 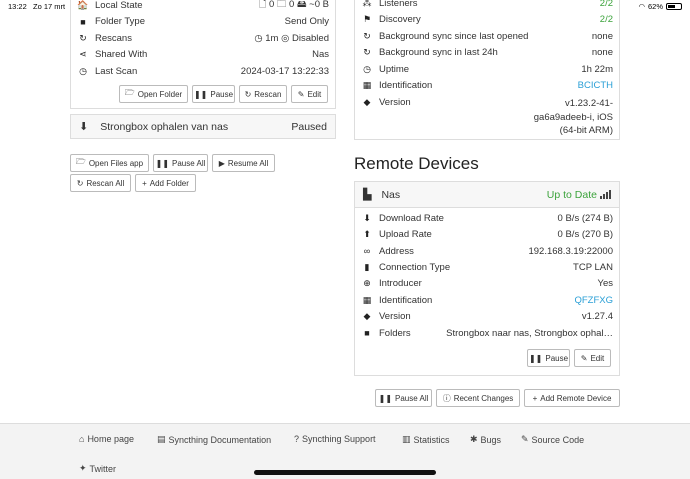 What do you see at coordinates (97, 468) in the screenshot?
I see `footer-link-twitter: ✦ Twitter` at bounding box center [97, 468].